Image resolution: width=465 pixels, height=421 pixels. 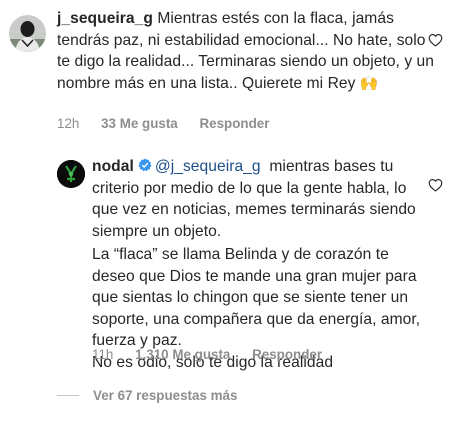 I want to click on view-more-replies: Ver 67 respuestas más, so click(x=147, y=395).